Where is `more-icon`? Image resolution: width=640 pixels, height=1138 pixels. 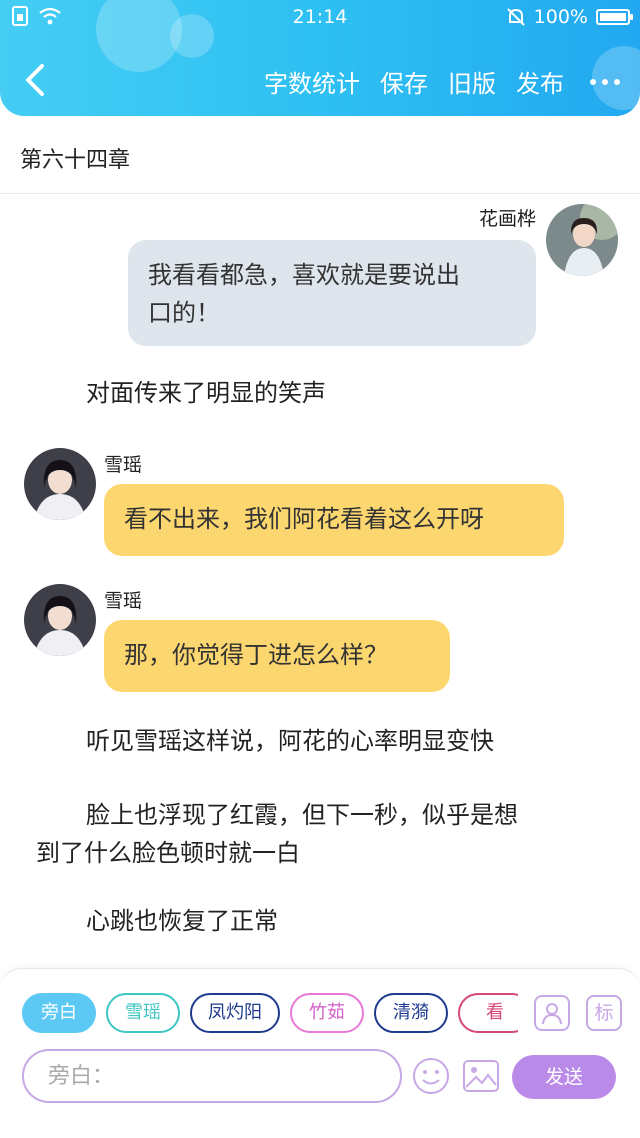 more-icon is located at coordinates (605, 81).